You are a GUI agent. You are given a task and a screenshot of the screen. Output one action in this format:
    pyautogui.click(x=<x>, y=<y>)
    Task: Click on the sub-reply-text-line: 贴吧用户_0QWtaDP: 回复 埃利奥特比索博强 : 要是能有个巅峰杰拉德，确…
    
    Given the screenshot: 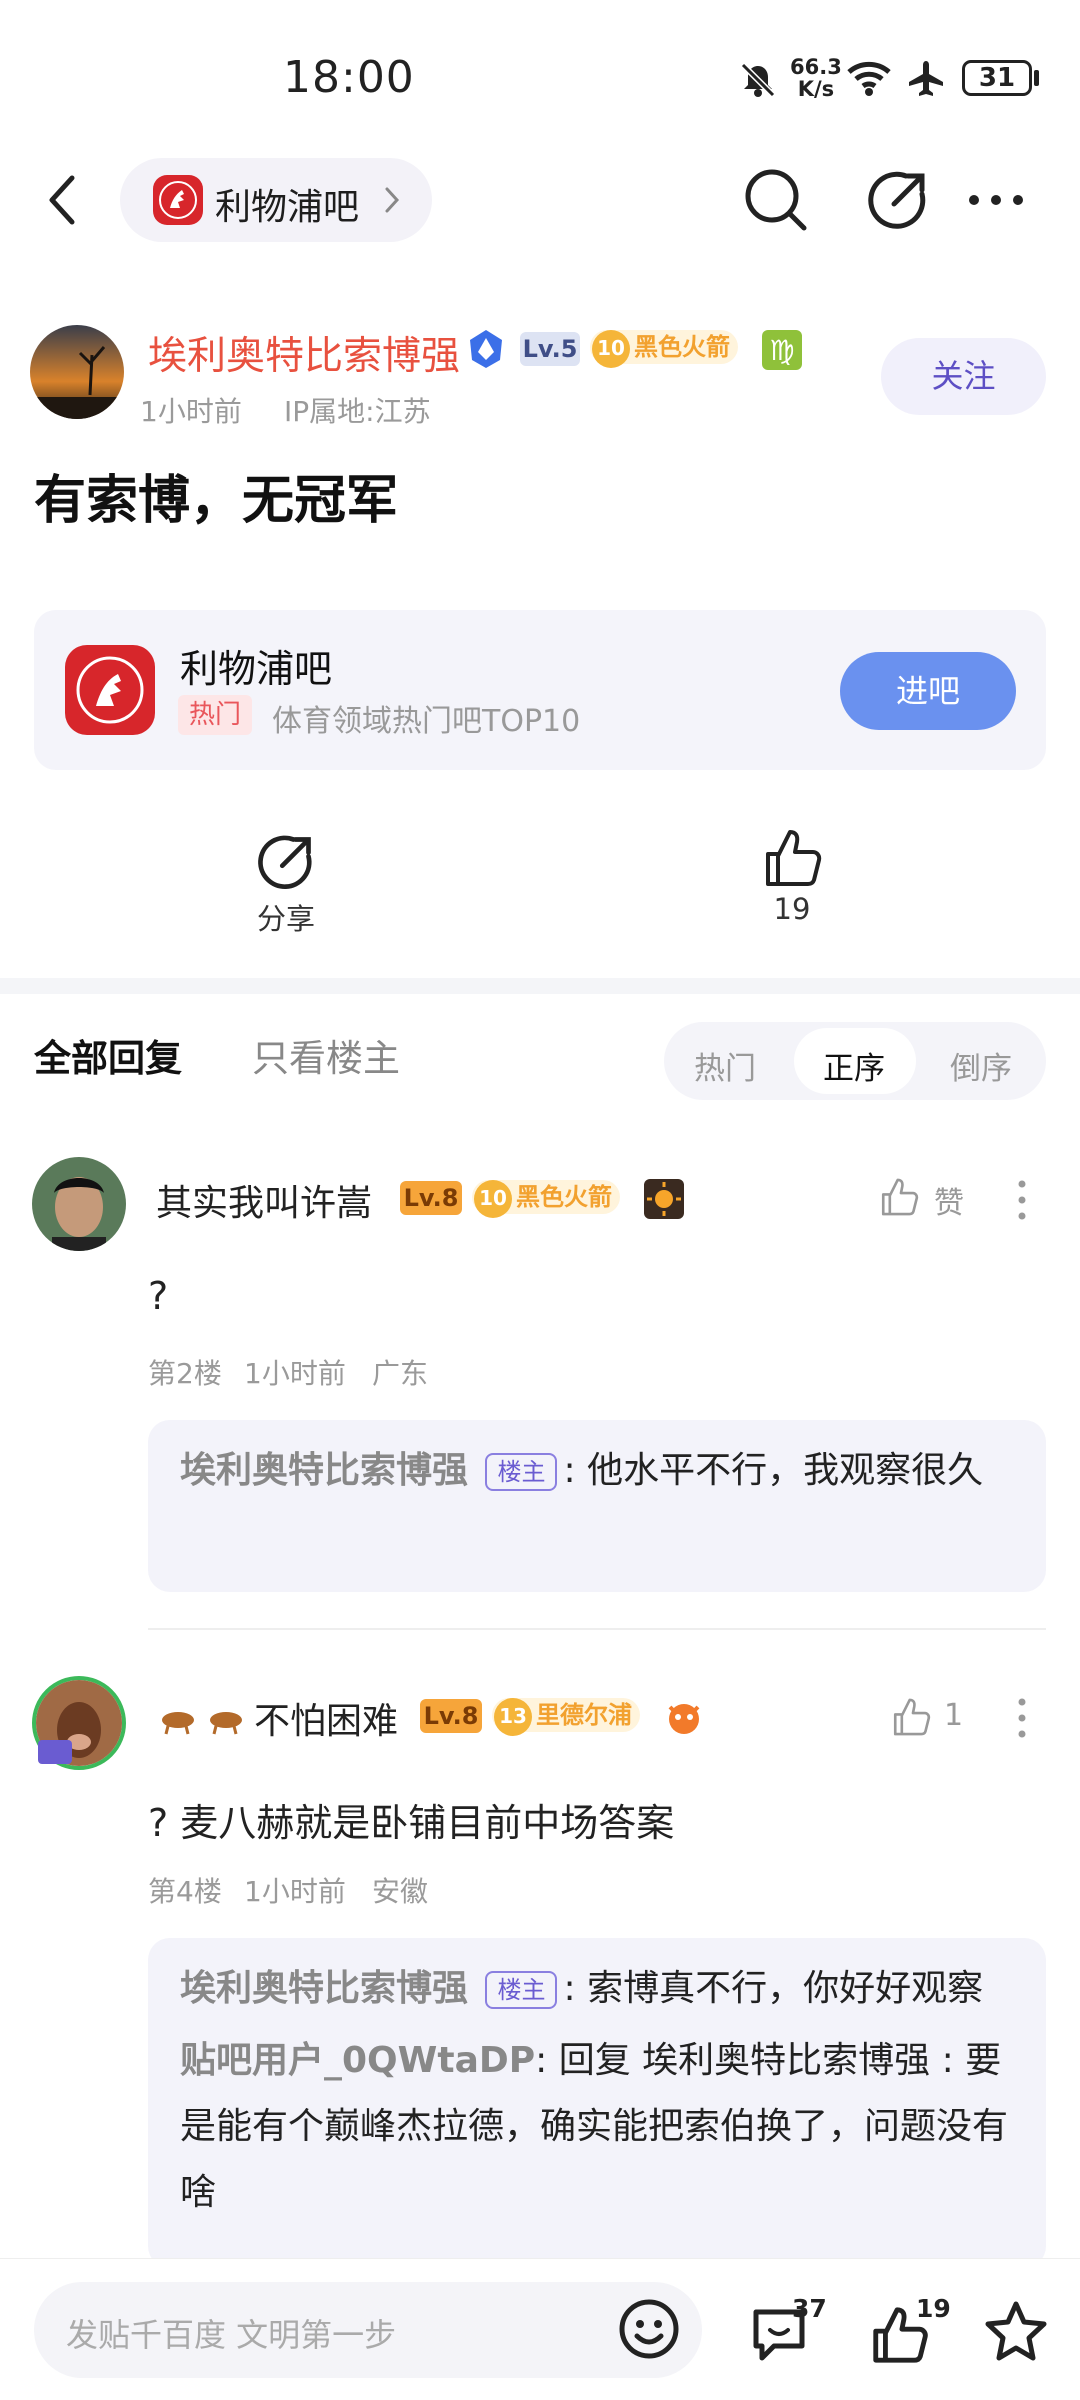 What is the action you would take?
    pyautogui.click(x=599, y=2127)
    